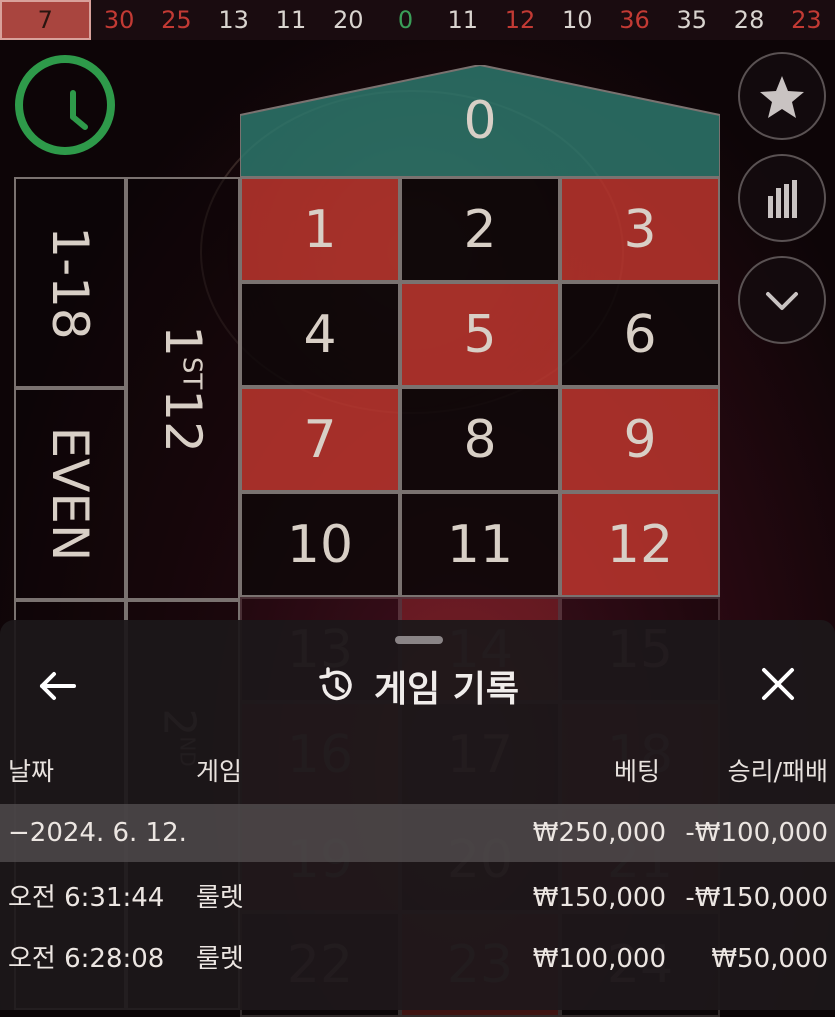 The width and height of the screenshot is (835, 1017). Describe the element at coordinates (320, 229) in the screenshot. I see `bet-spot-number: 1` at that location.